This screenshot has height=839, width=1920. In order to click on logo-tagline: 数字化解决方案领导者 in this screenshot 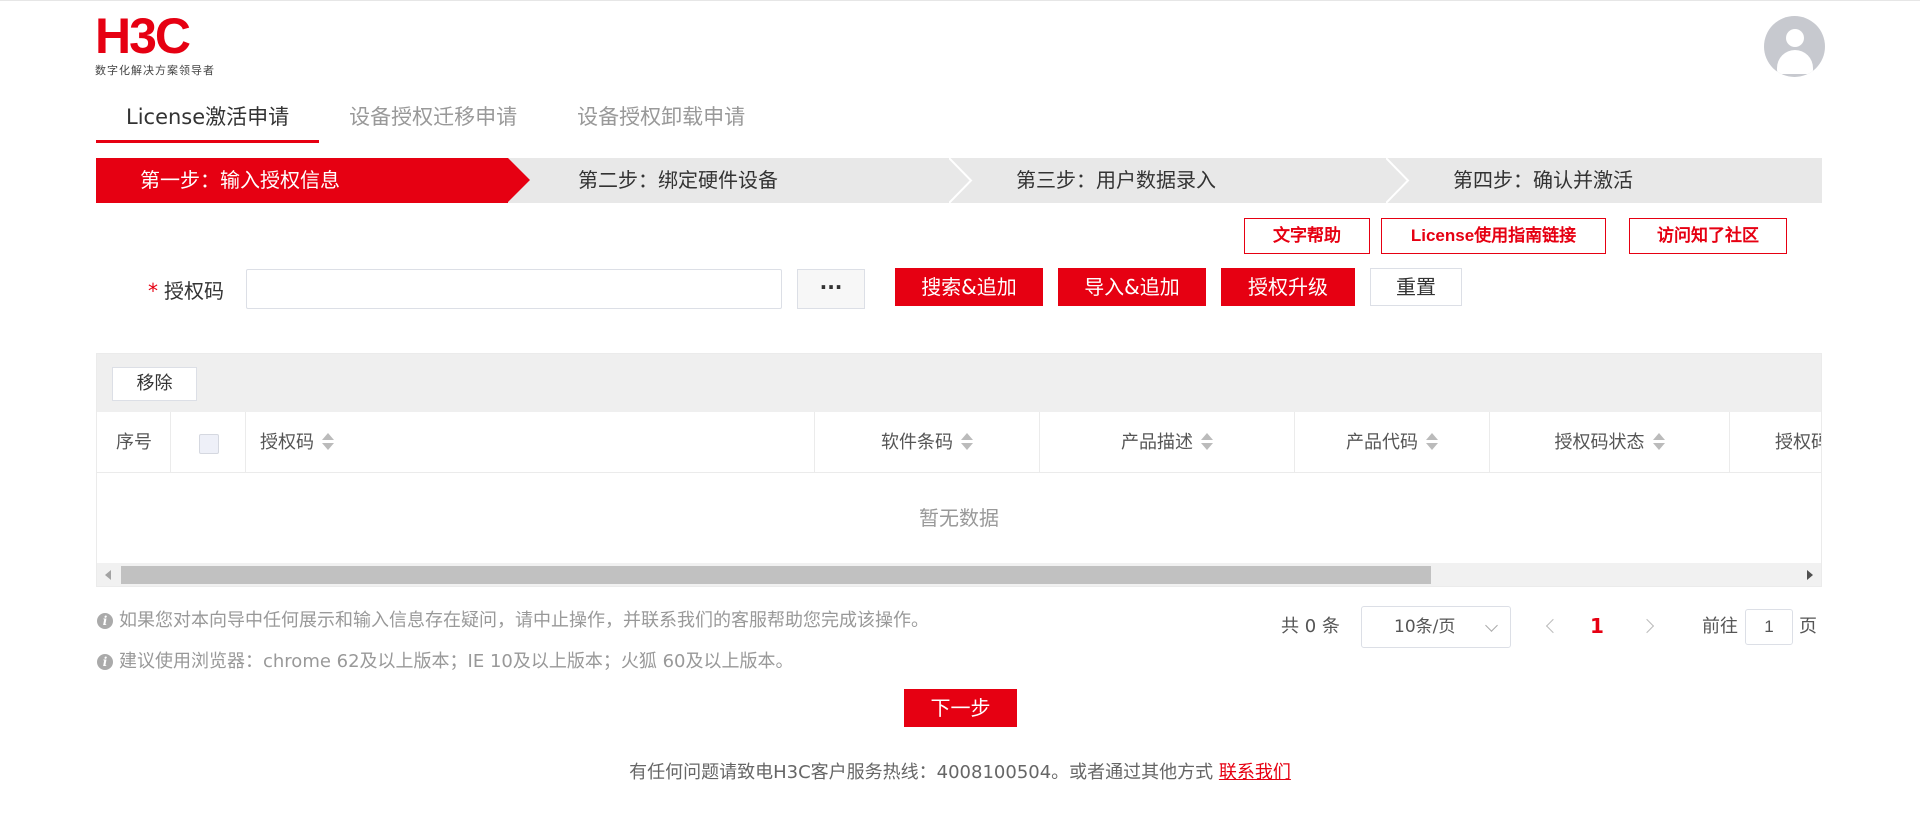, I will do `click(155, 70)`.